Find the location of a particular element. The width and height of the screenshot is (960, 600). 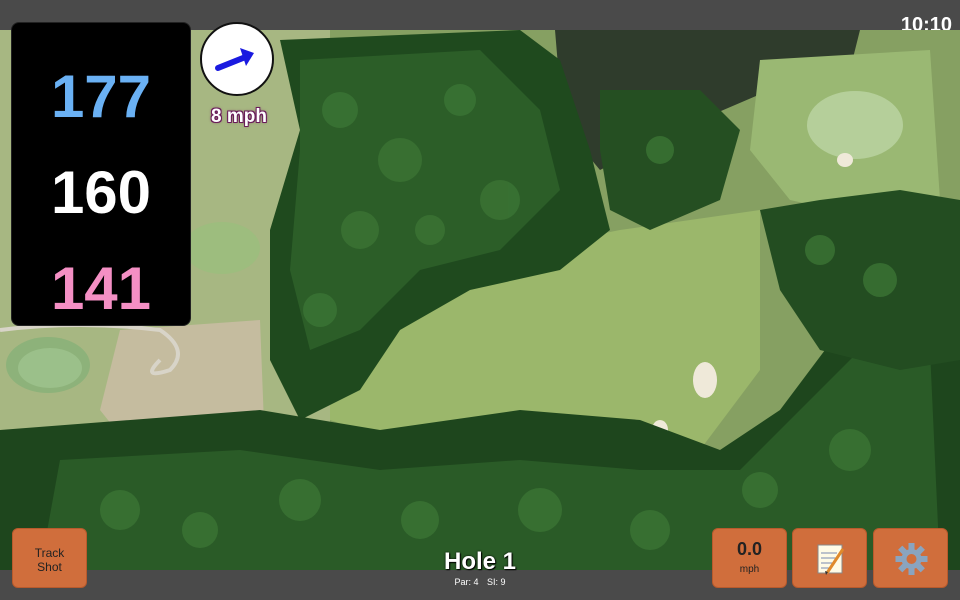

speed-button: 0.0 mph is located at coordinates (749, 558).